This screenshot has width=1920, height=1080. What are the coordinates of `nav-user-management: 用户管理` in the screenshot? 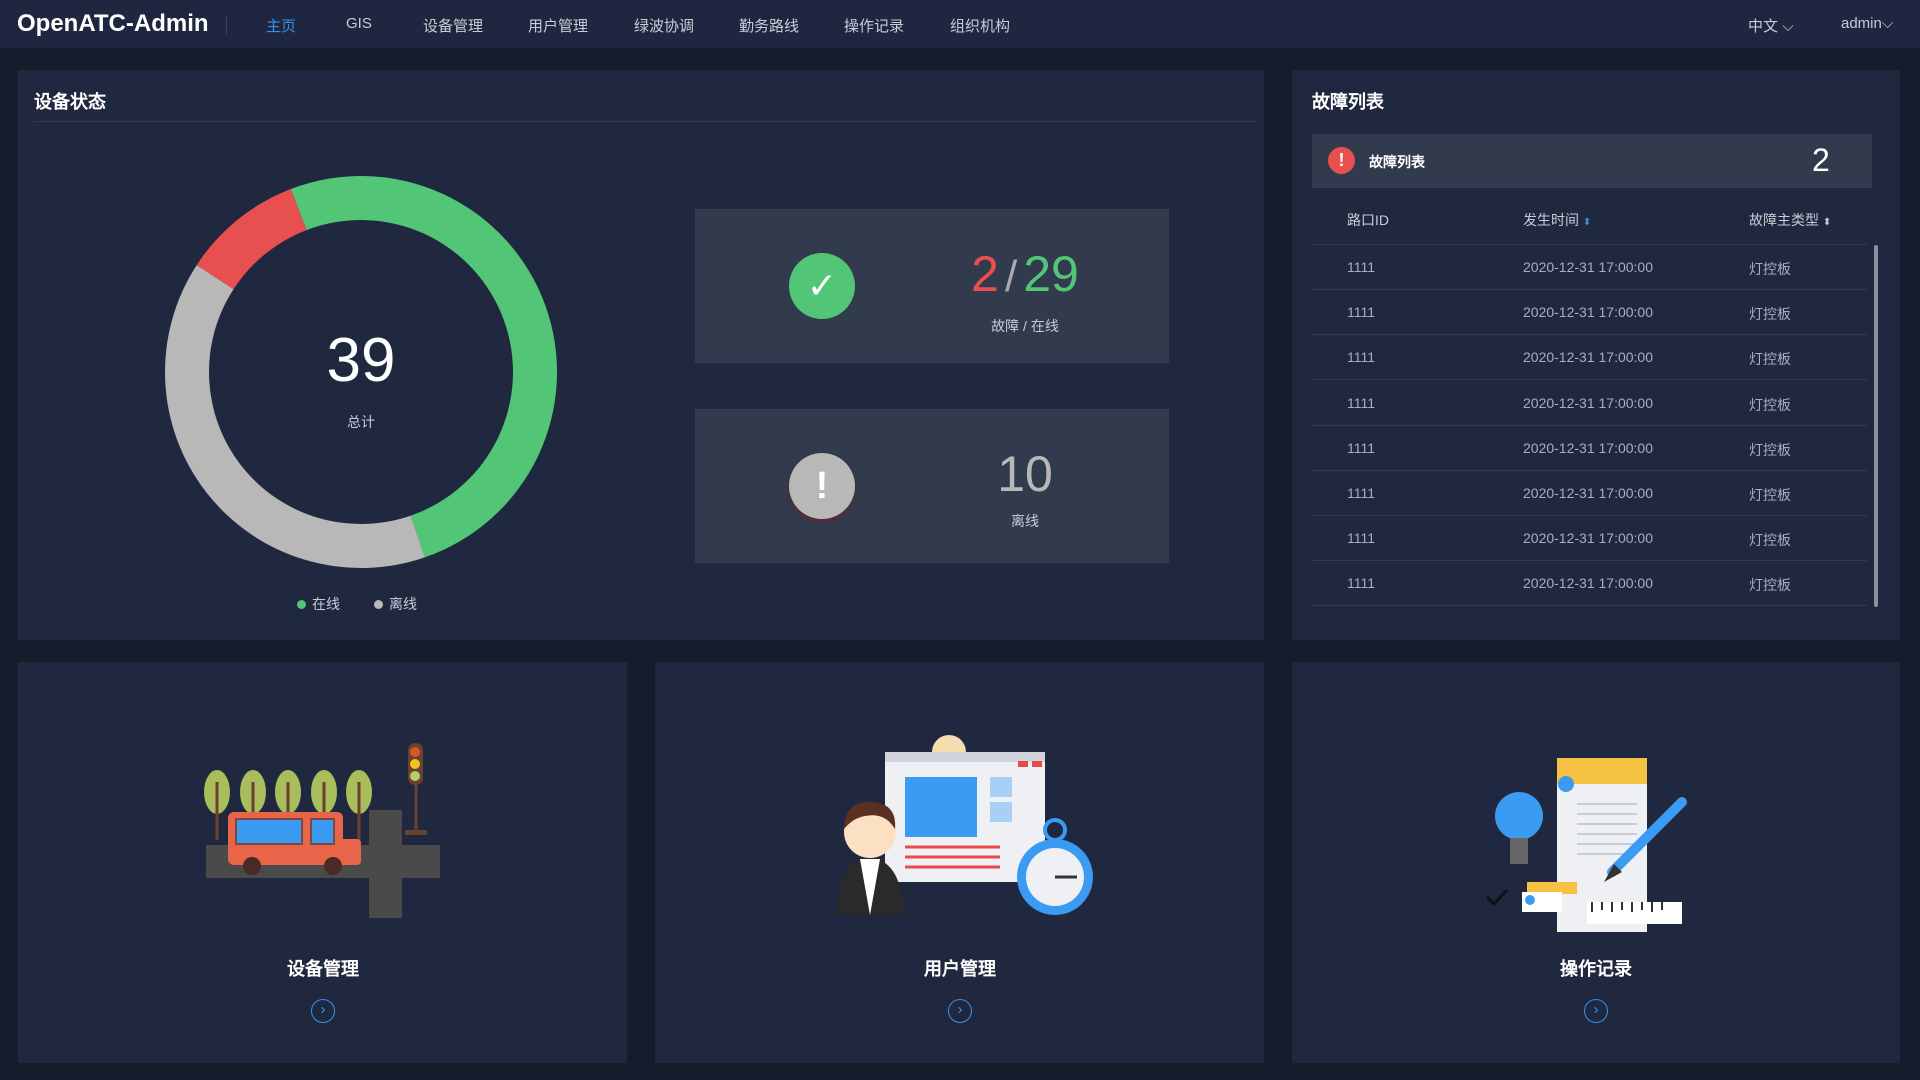 It's located at (558, 25).